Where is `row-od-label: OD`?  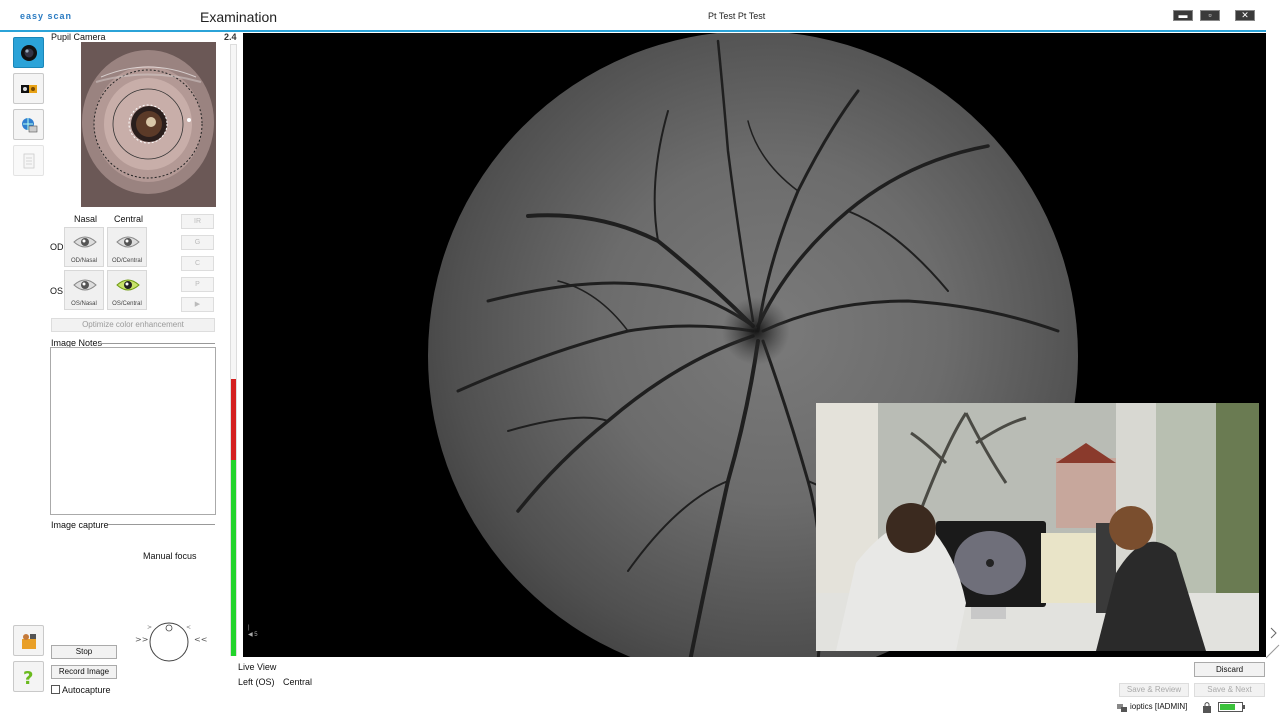 row-od-label: OD is located at coordinates (57, 247).